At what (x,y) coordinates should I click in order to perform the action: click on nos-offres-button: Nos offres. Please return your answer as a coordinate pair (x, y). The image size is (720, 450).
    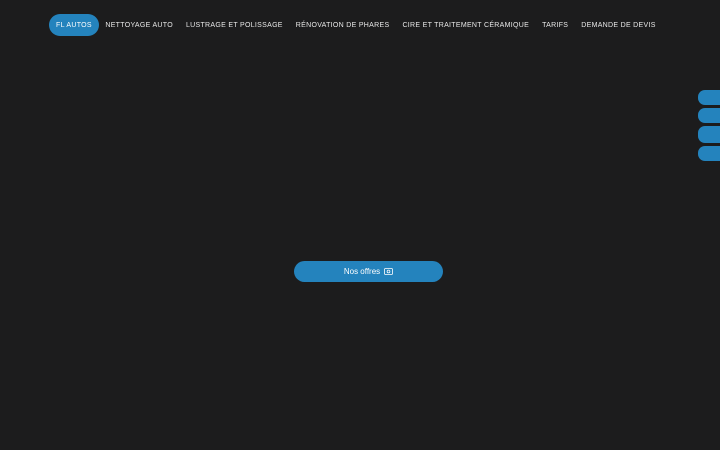
    Looking at the image, I should click on (368, 271).